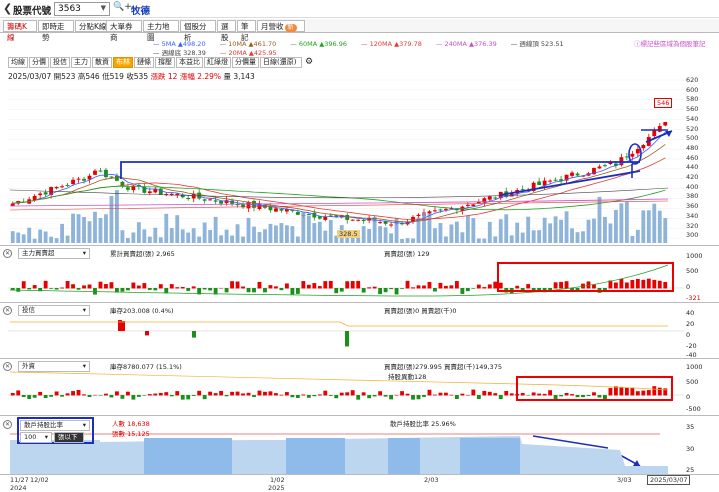 The image size is (719, 492). Describe the element at coordinates (84, 366) in the screenshot. I see `chevron-down-icon: ▾` at that location.